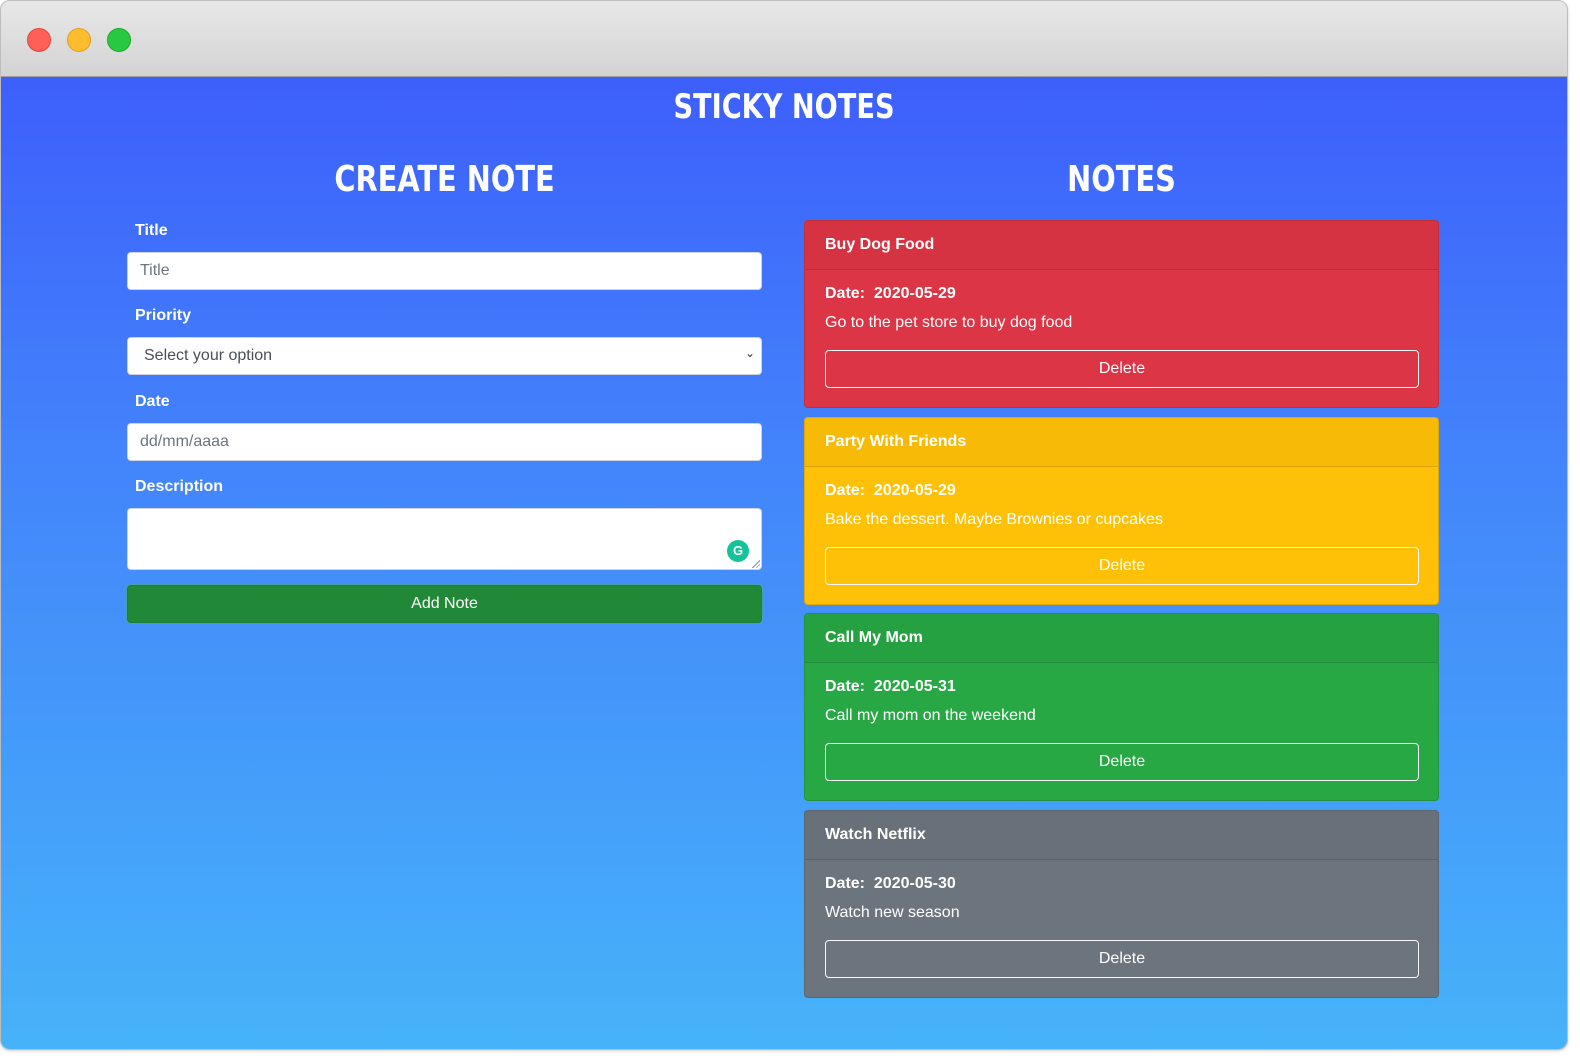 The image size is (1580, 1058). I want to click on close-window-button, so click(39, 40).